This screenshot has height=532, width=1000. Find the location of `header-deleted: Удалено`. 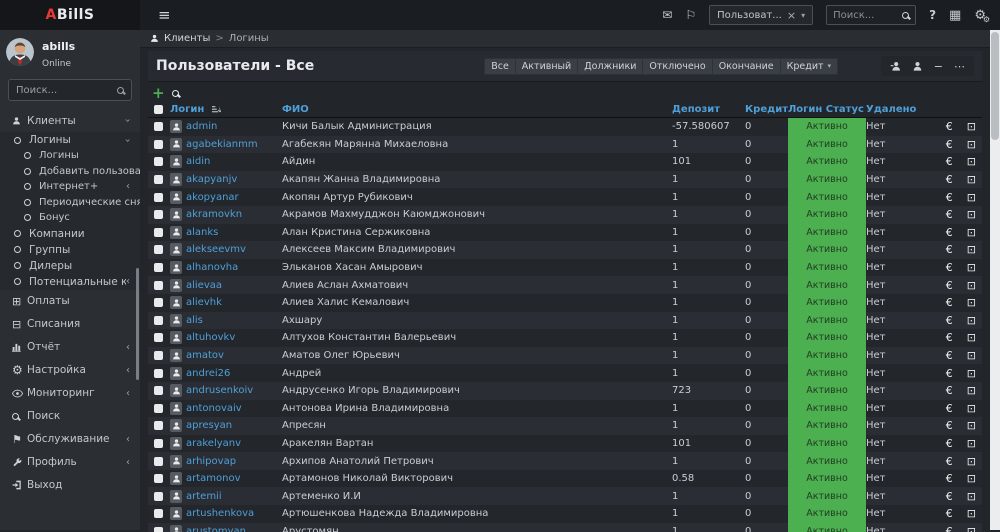

header-deleted: Удалено is located at coordinates (901, 109).